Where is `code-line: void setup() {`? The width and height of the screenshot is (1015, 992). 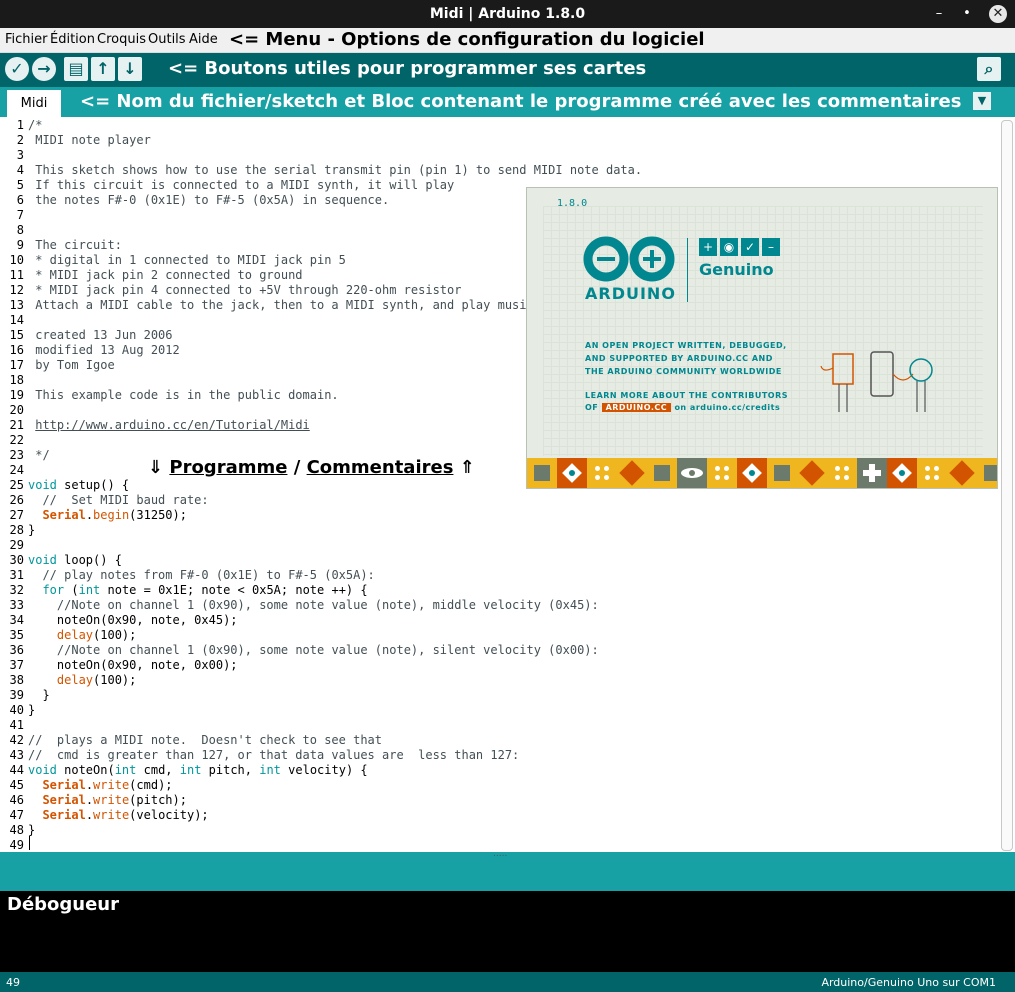
code-line: void setup() { is located at coordinates (79, 485).